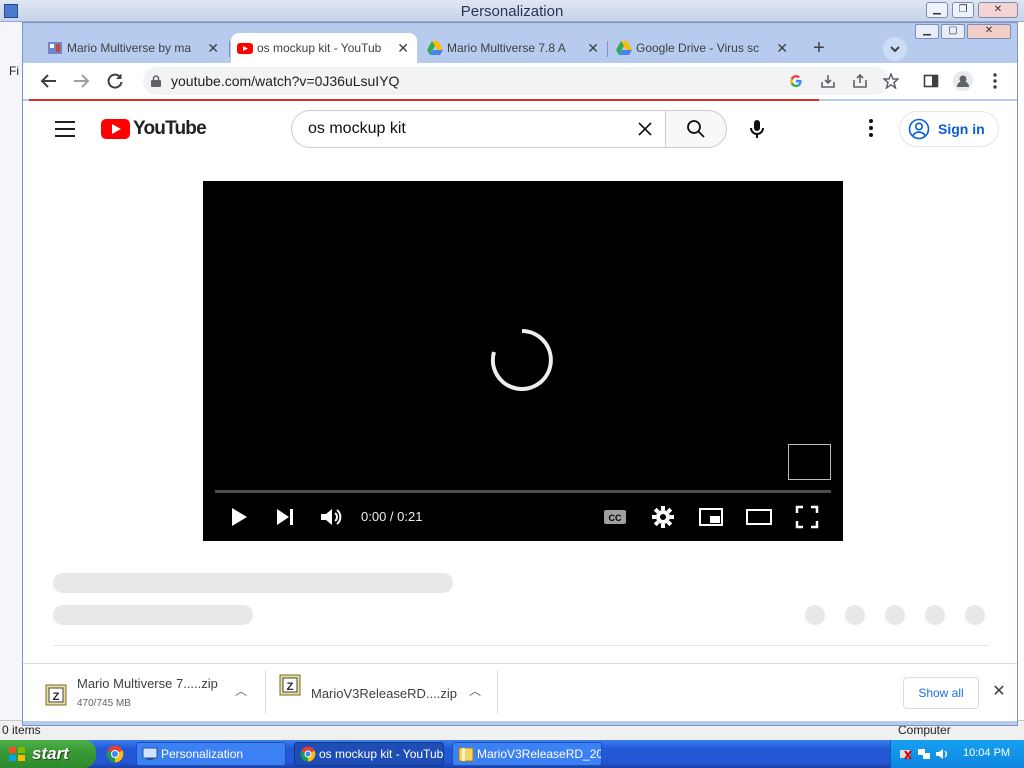 This screenshot has width=1024, height=768. I want to click on show-all-downloads-button: Show all, so click(941, 693).